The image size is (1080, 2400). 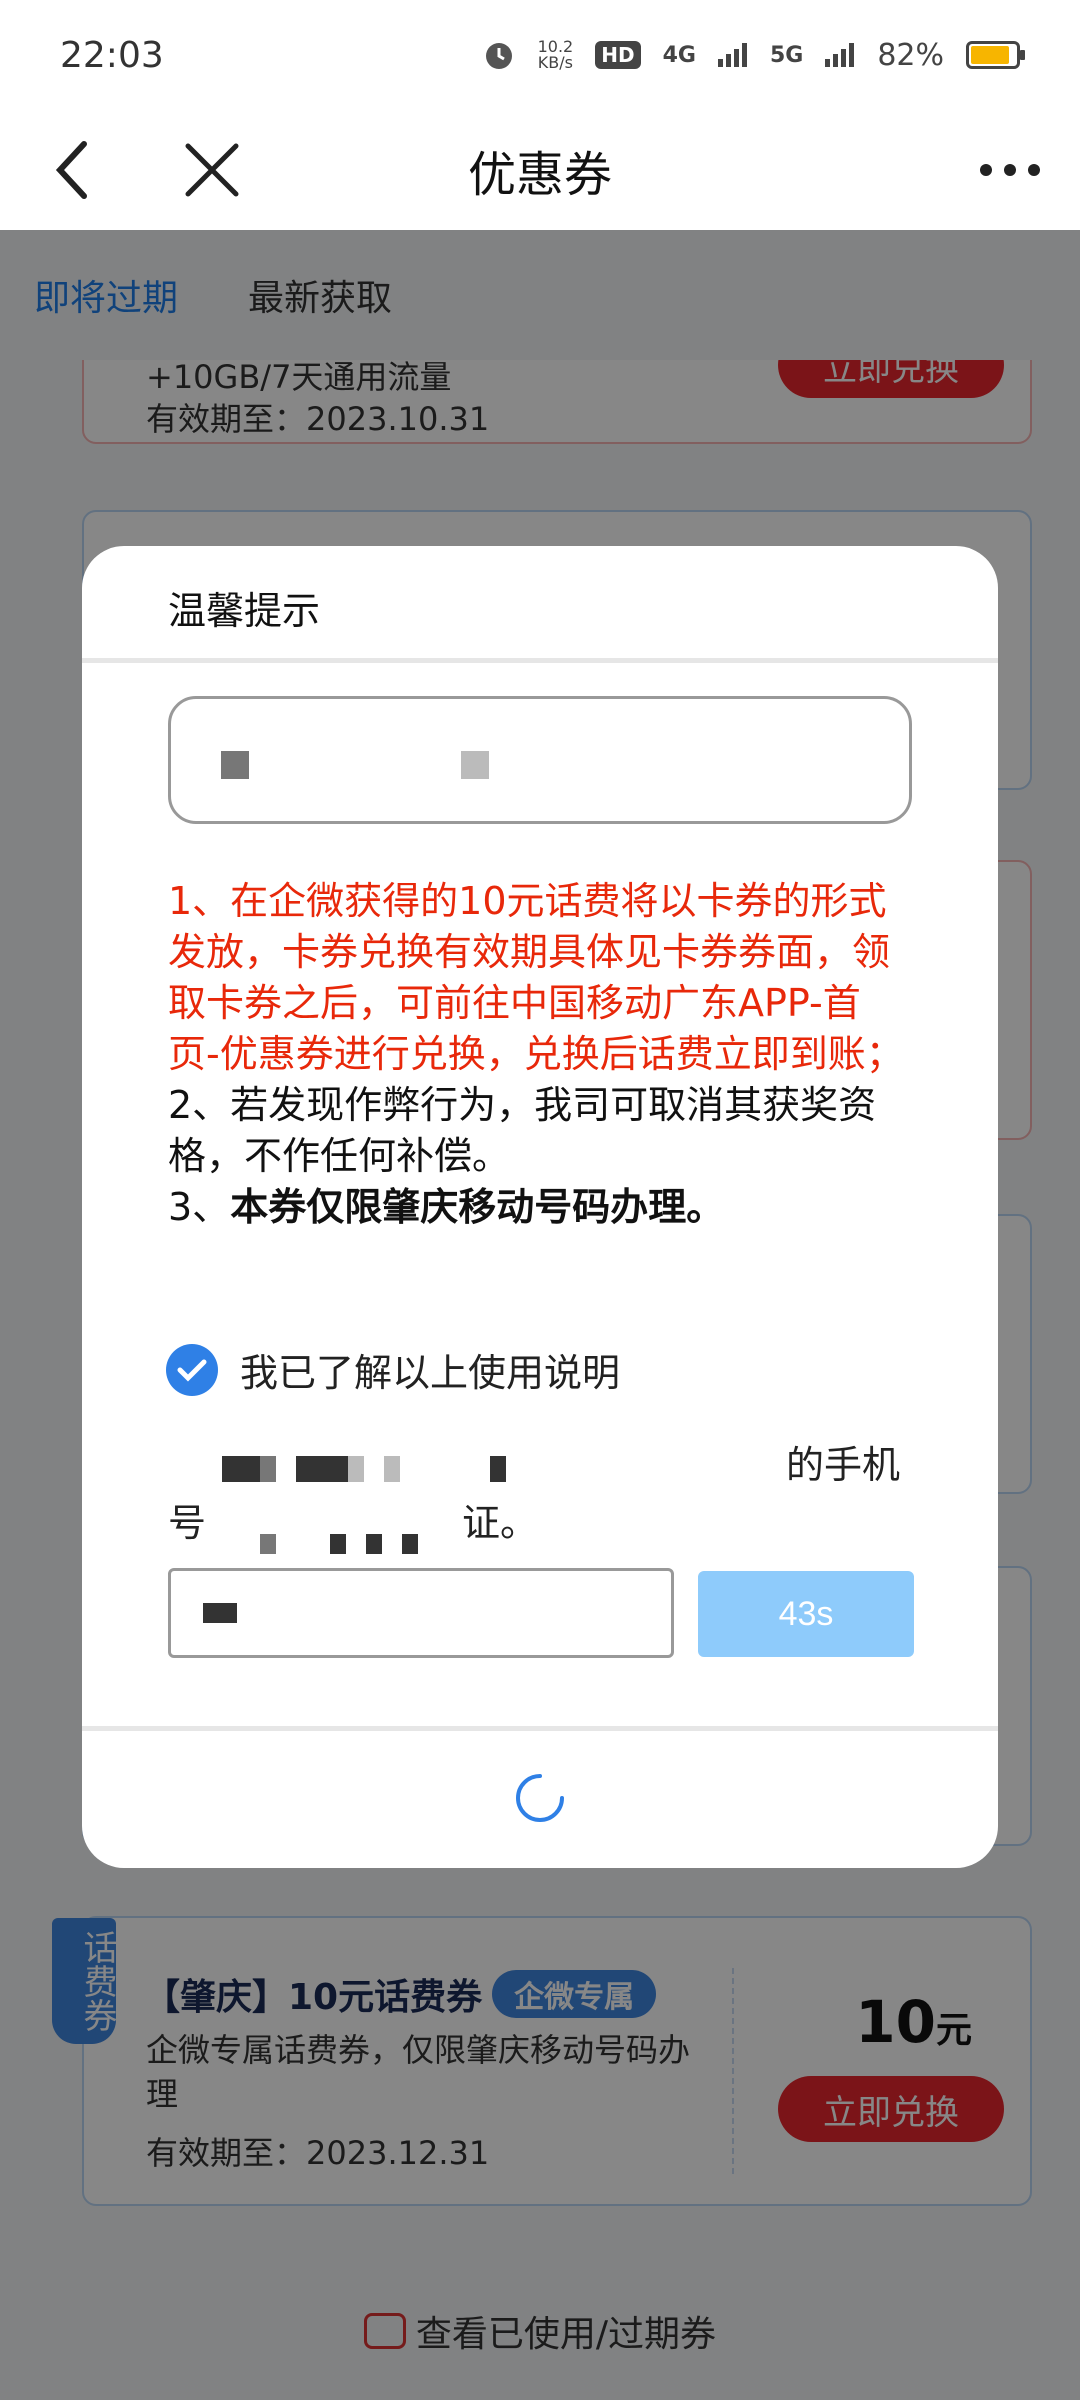 What do you see at coordinates (430, 1373) in the screenshot?
I see `agree-label: 我已了解以上使用说明` at bounding box center [430, 1373].